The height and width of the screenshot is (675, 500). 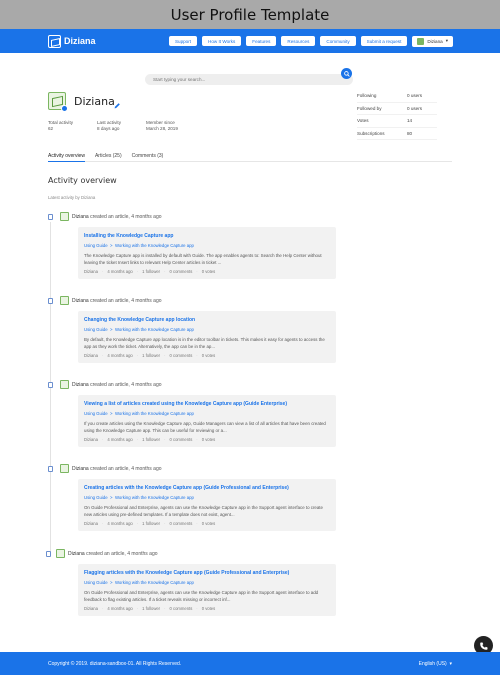 What do you see at coordinates (261, 41) in the screenshot?
I see `nav-features: Features` at bounding box center [261, 41].